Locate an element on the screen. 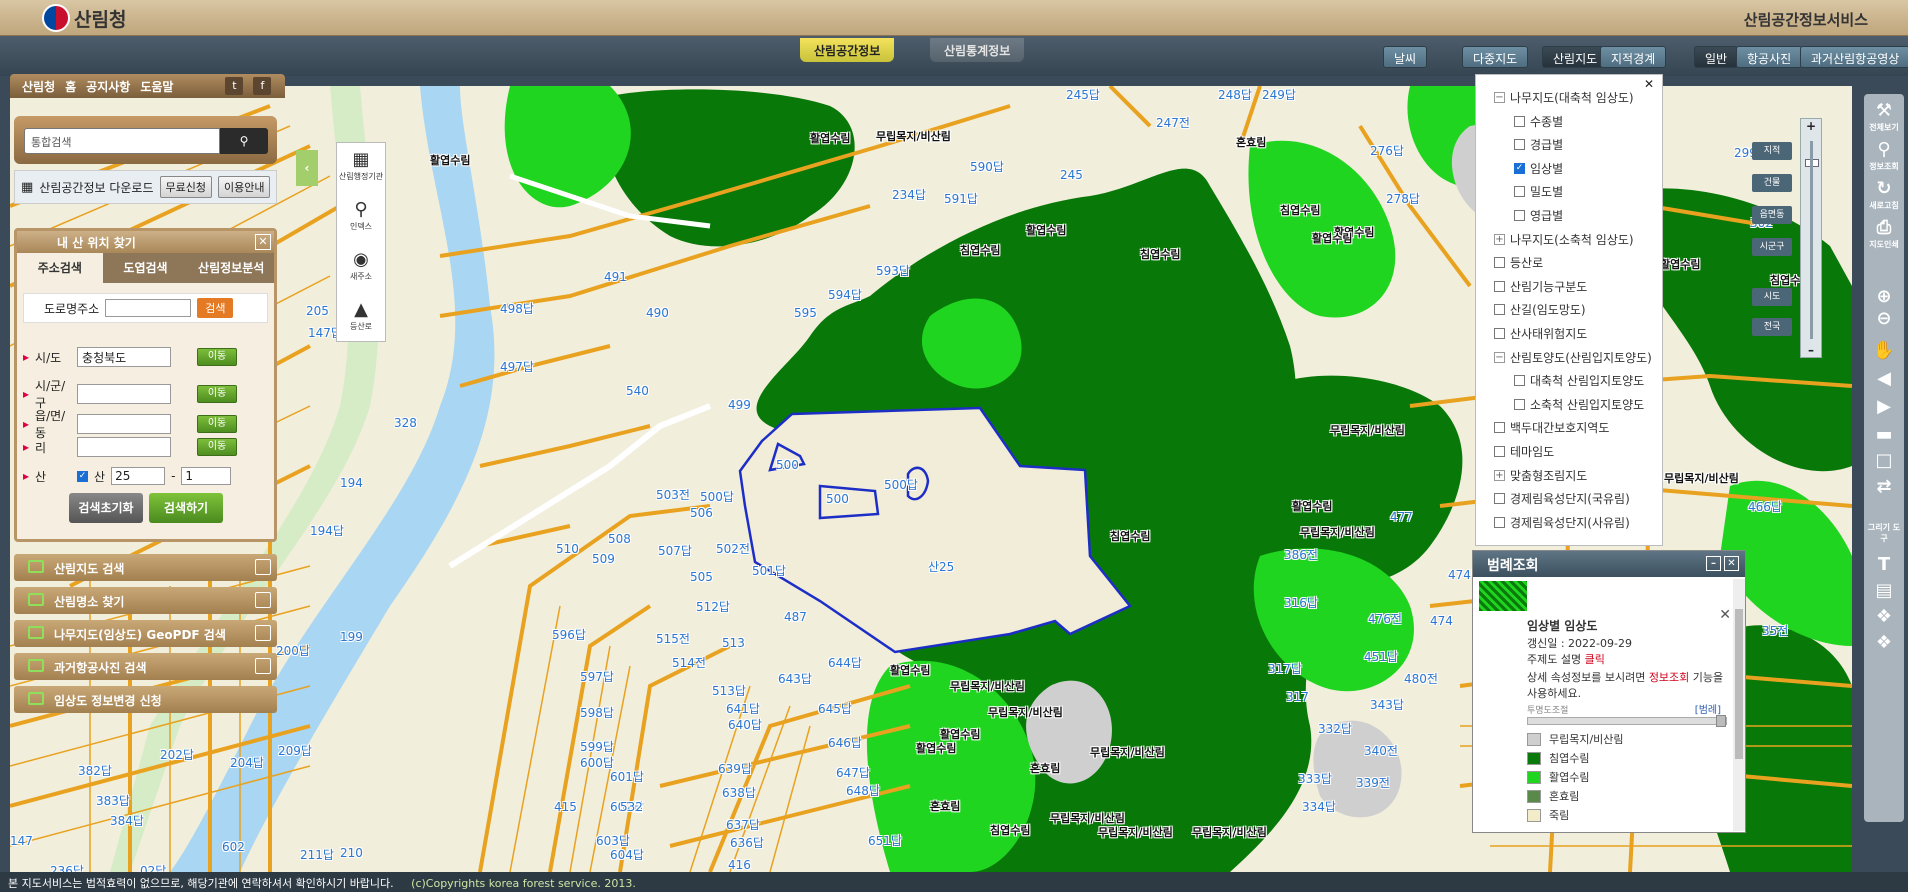 The width and height of the screenshot is (1908, 892). index-button: ⚲ 인덱스 is located at coordinates (361, 218).